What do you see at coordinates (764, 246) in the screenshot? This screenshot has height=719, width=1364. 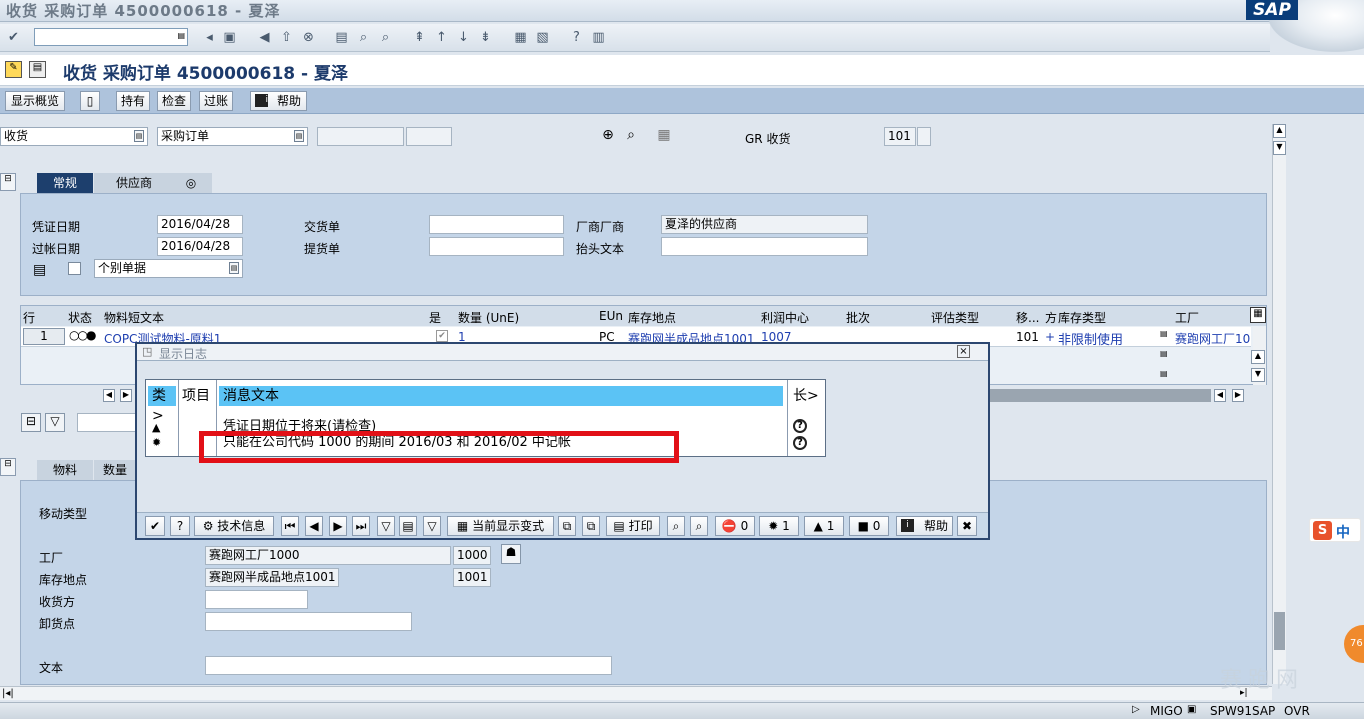 I see `header-text-field` at bounding box center [764, 246].